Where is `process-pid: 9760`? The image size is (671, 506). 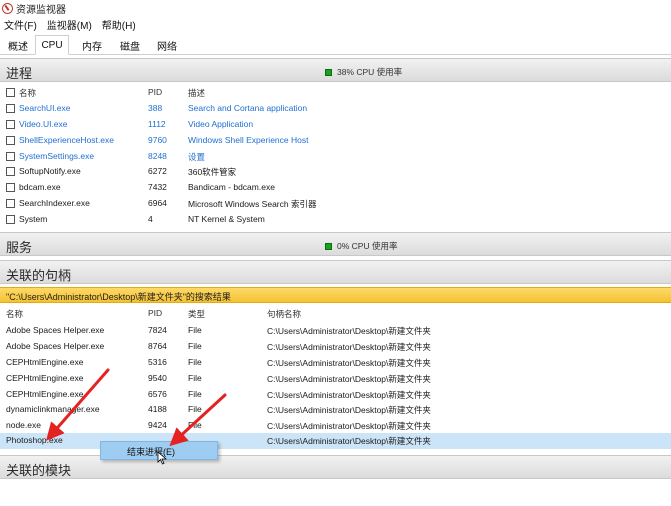 process-pid: 9760 is located at coordinates (157, 140).